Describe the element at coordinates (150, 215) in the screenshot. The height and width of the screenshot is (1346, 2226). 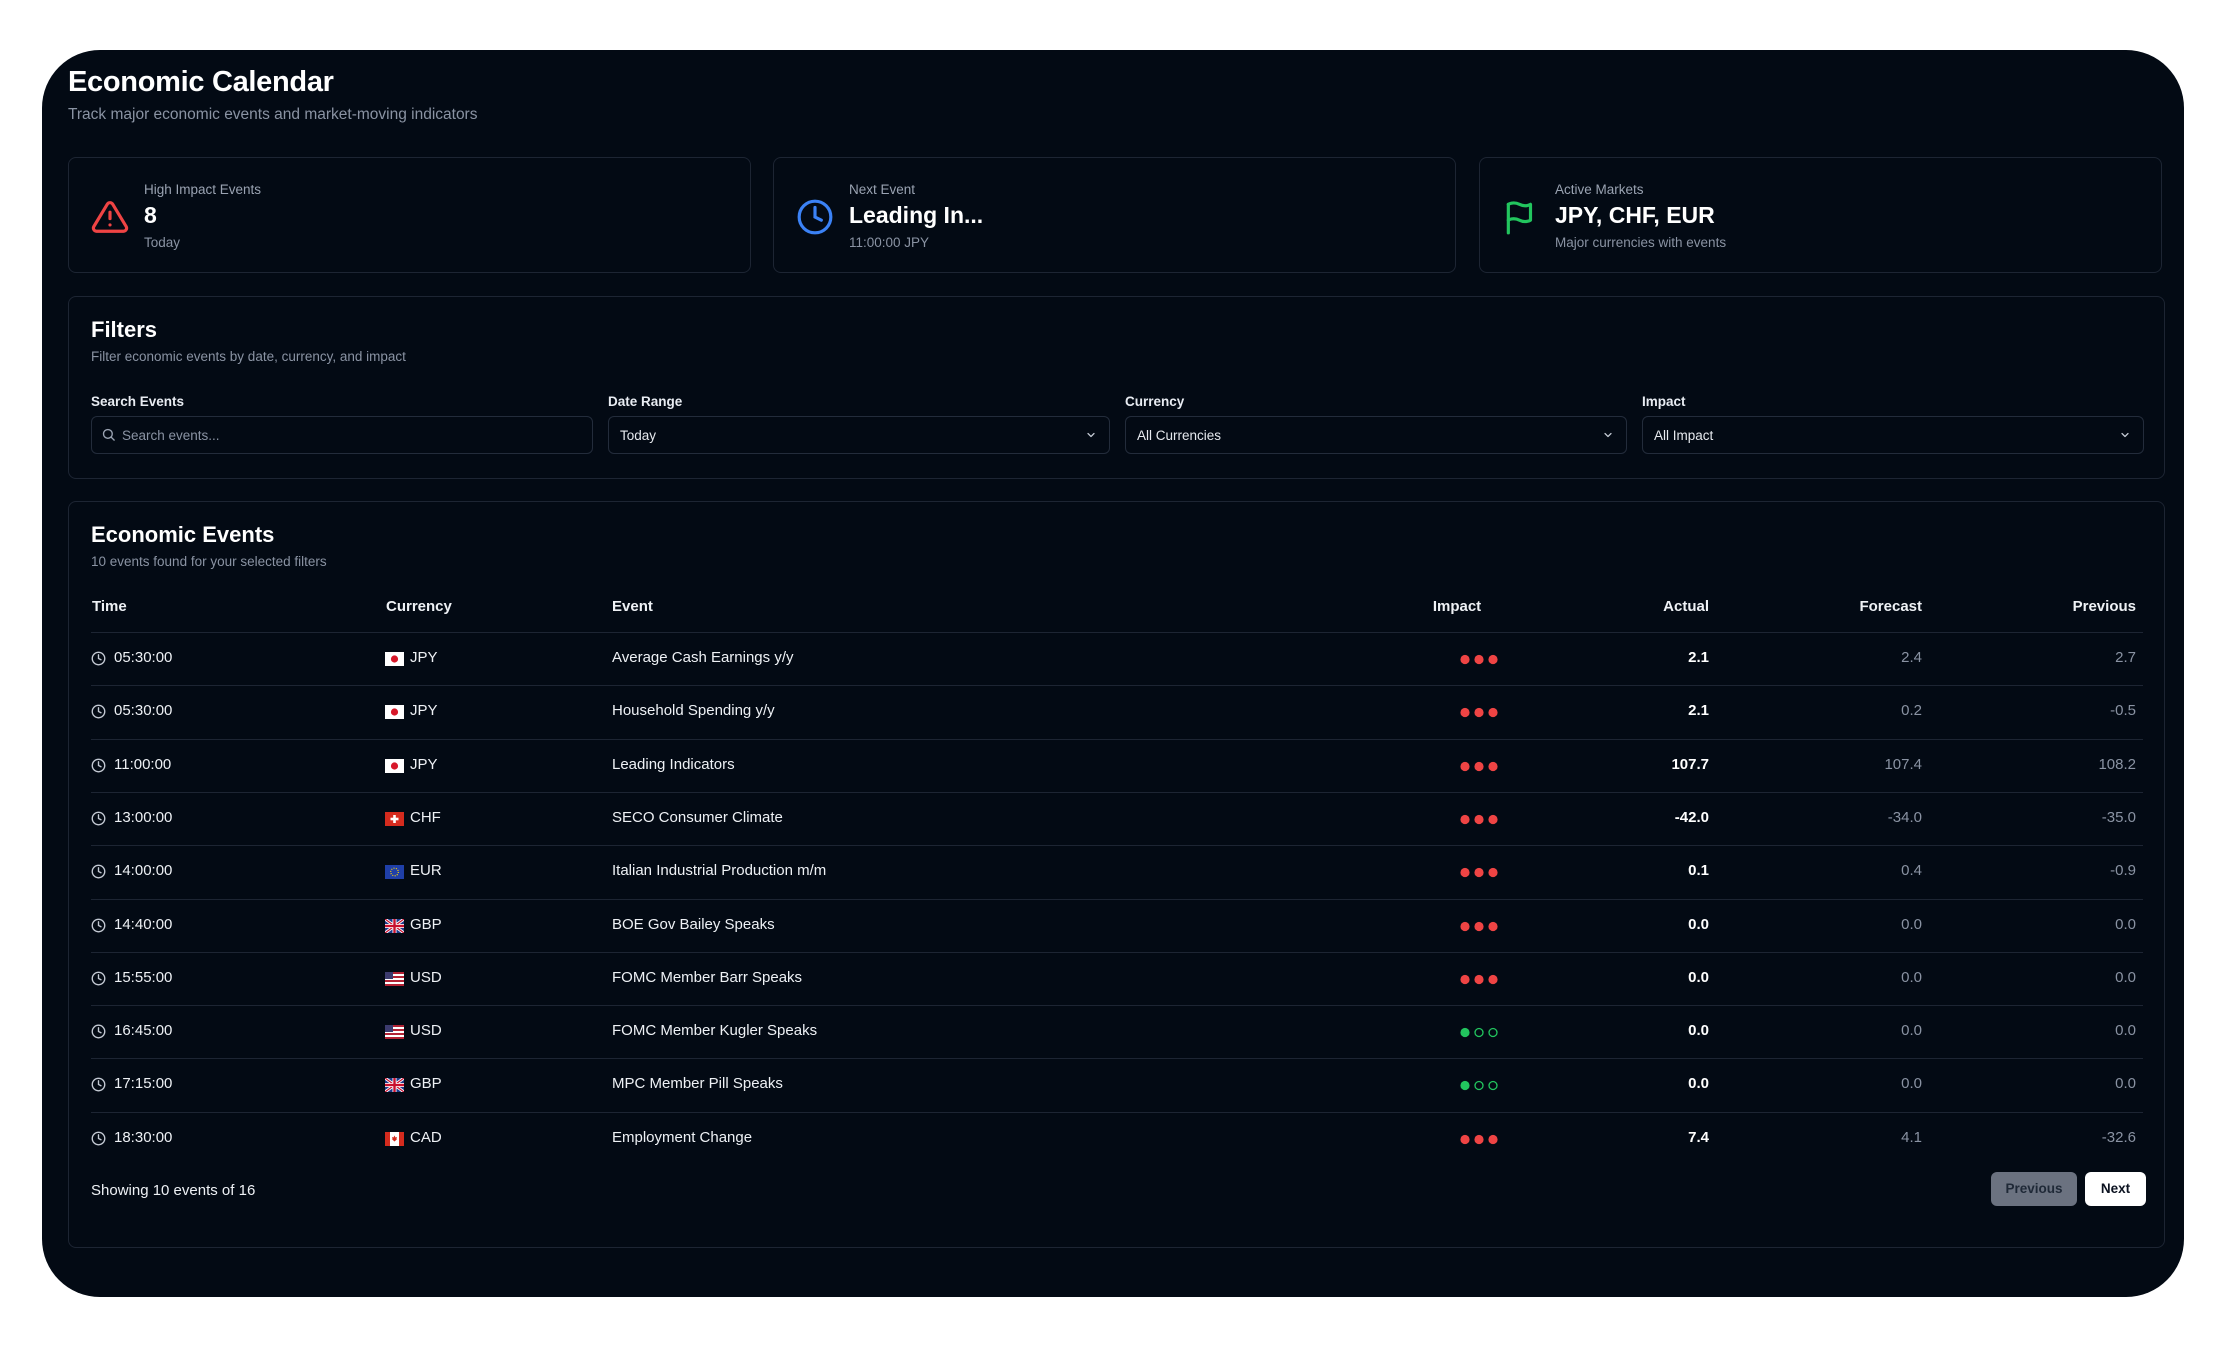
I see `stat-value: 8` at that location.